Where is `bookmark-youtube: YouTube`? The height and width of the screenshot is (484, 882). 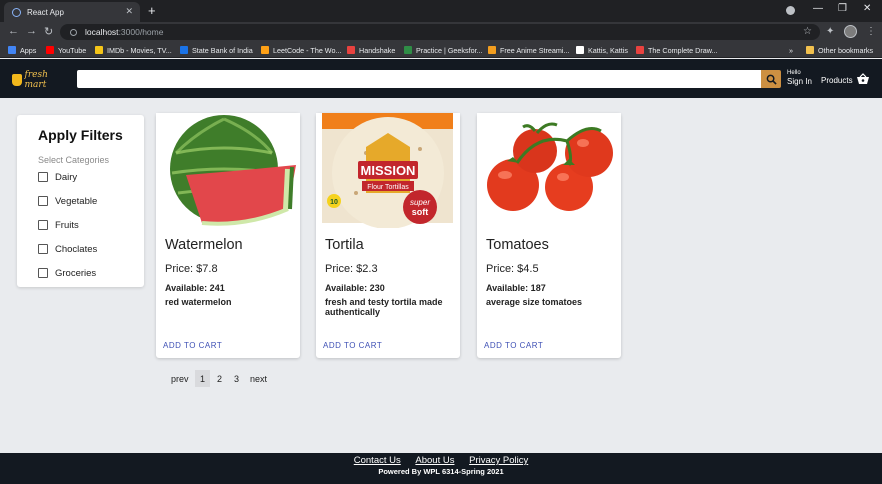
bookmark-youtube: YouTube is located at coordinates (66, 50).